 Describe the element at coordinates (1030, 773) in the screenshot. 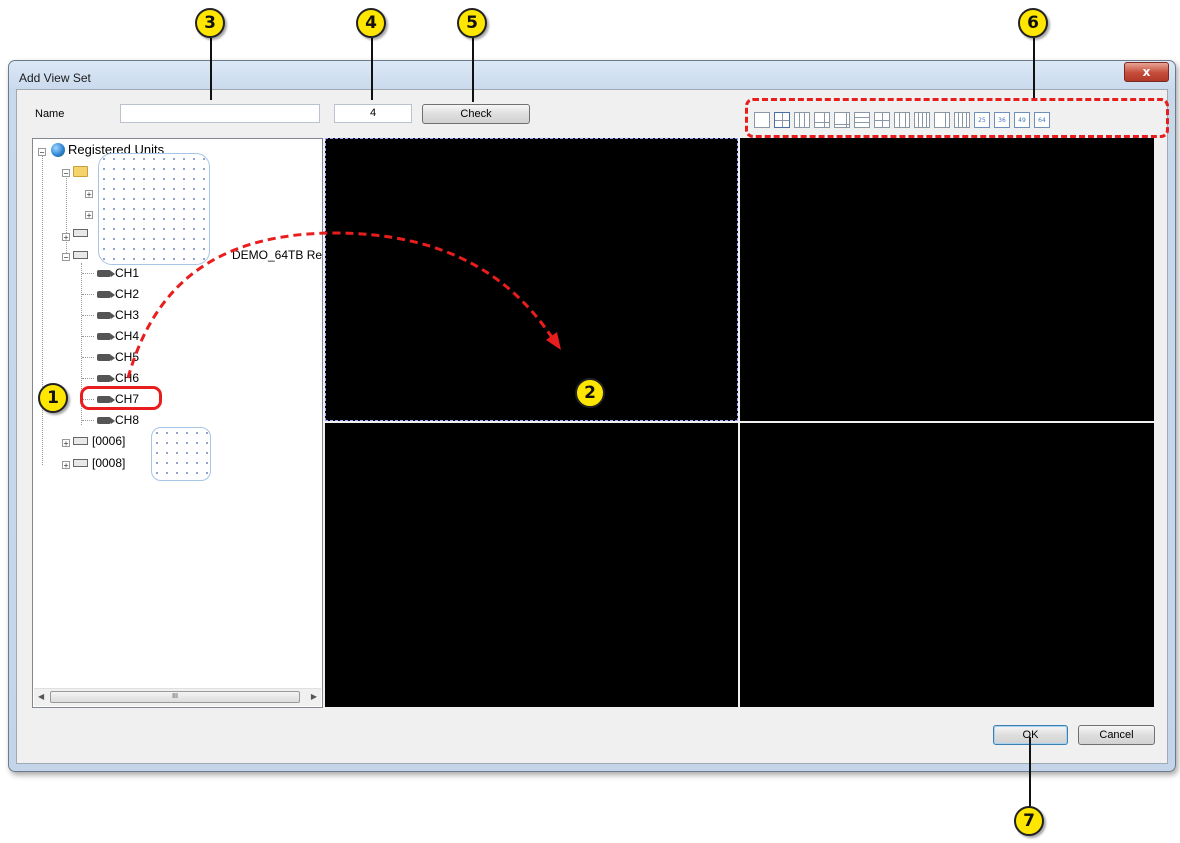

I see `callout-7-leader` at that location.